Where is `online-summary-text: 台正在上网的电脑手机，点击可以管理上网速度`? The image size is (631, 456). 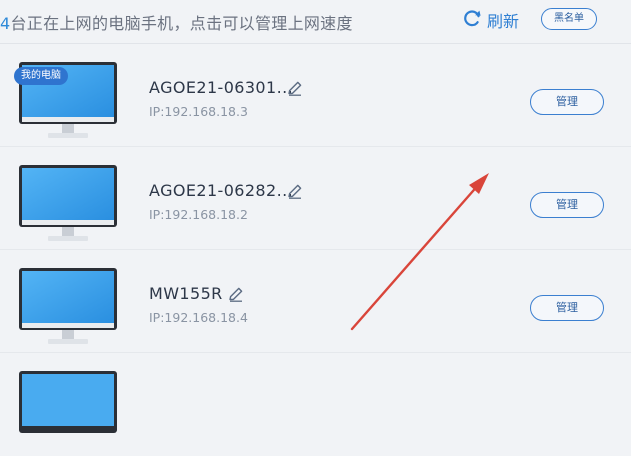 online-summary-text: 台正在上网的电脑手机，点击可以管理上网速度 is located at coordinates (181, 23).